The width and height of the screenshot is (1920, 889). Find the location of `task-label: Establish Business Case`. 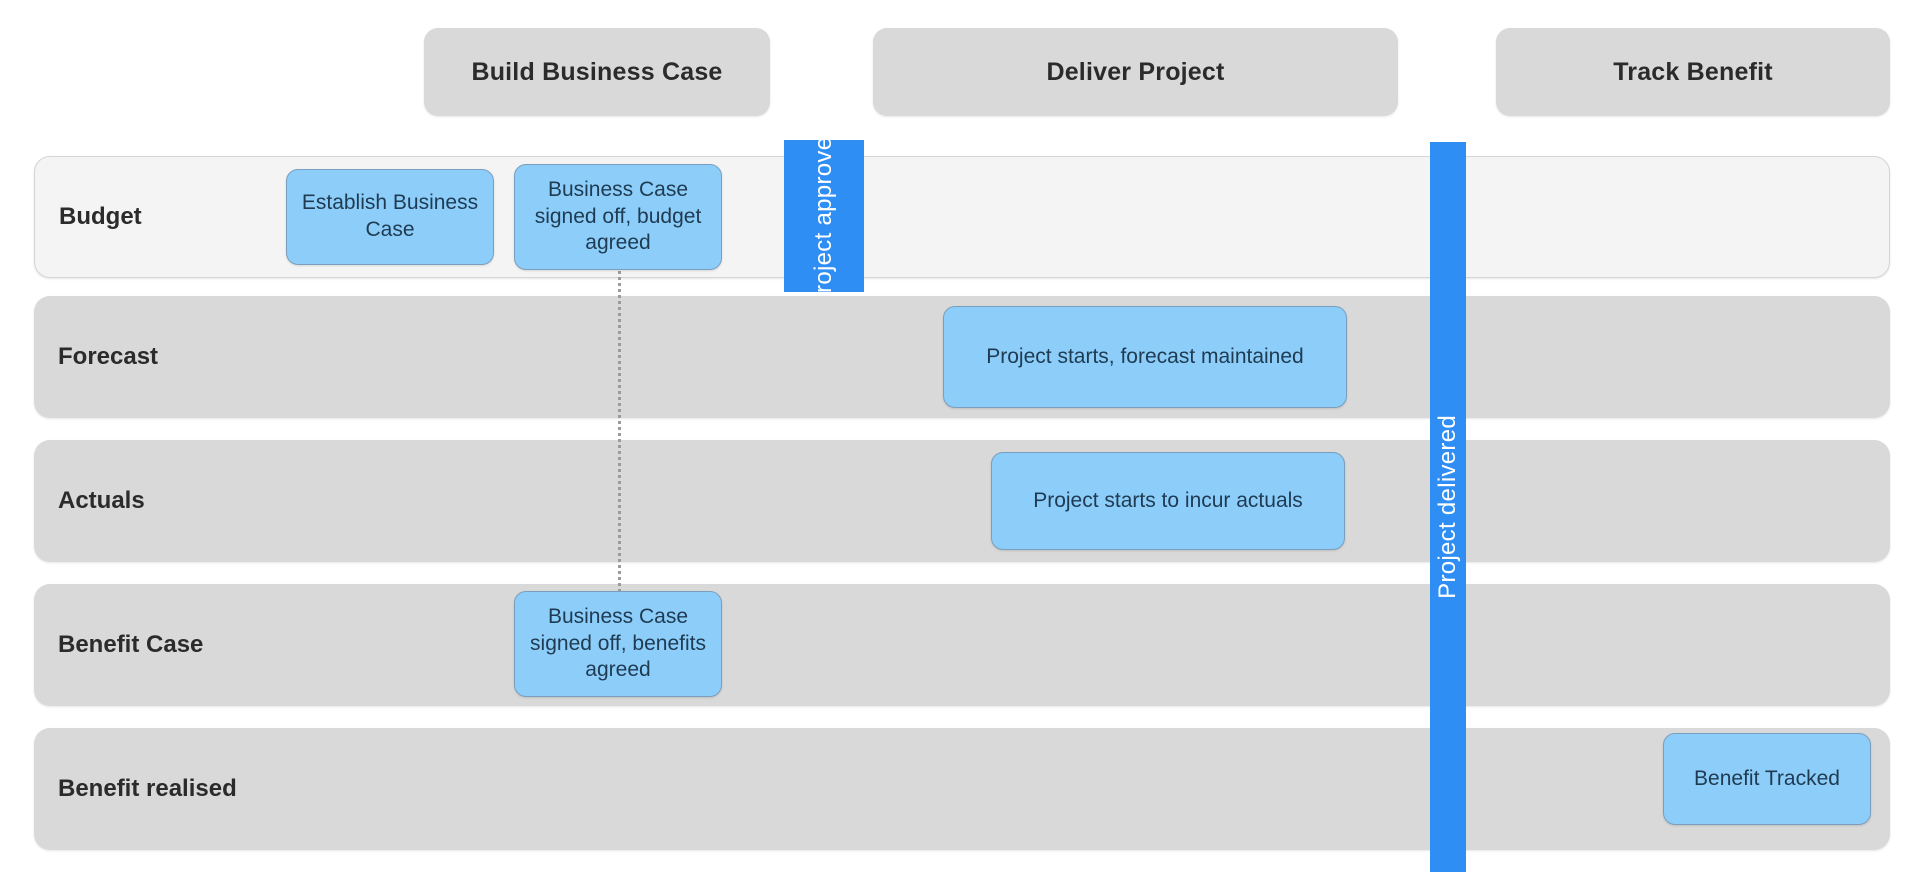

task-label: Establish Business Case is located at coordinates (390, 216).